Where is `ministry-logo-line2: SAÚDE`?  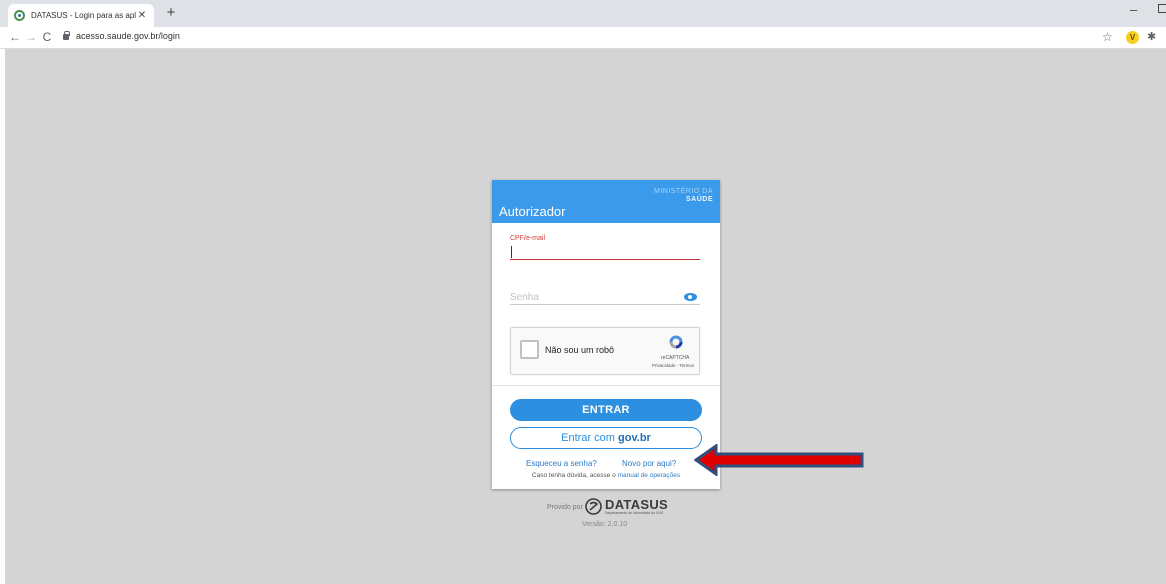 ministry-logo-line2: SAÚDE is located at coordinates (699, 199).